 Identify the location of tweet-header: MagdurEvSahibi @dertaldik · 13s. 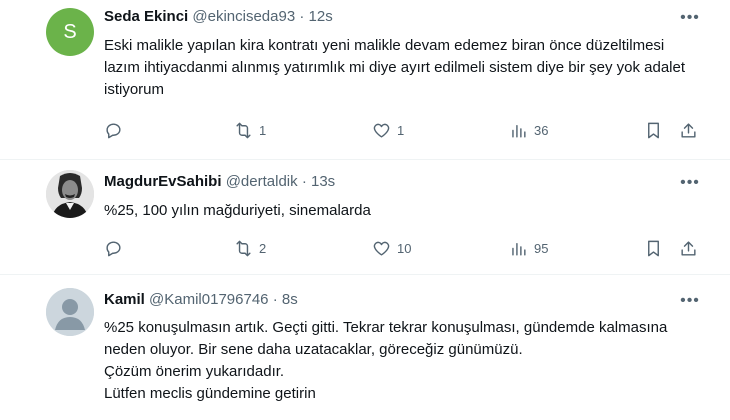
(219, 182).